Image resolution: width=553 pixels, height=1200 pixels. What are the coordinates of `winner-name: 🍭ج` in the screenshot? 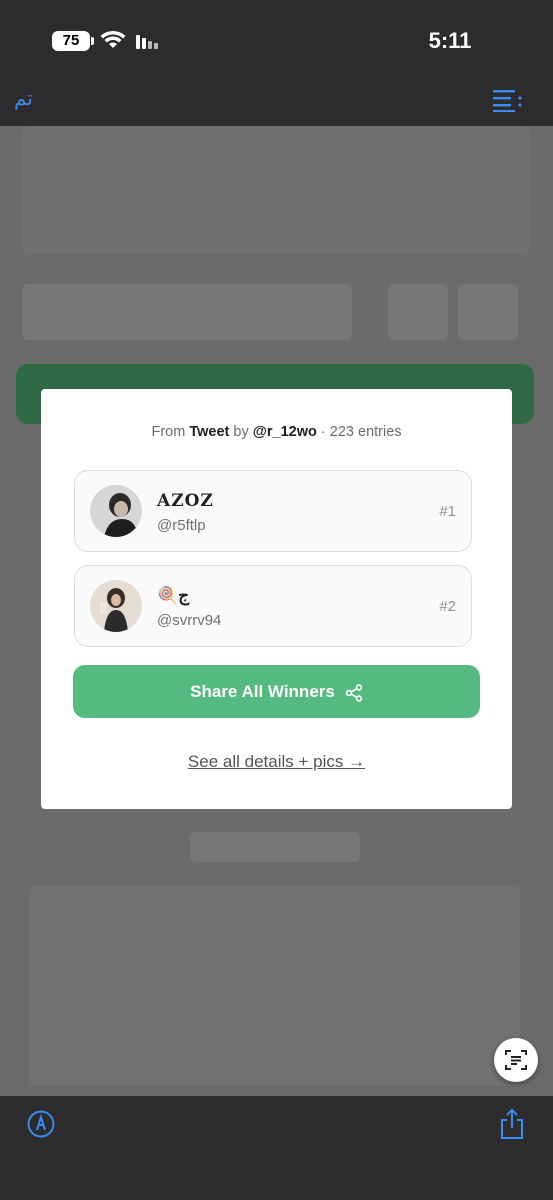 It's located at (173, 596).